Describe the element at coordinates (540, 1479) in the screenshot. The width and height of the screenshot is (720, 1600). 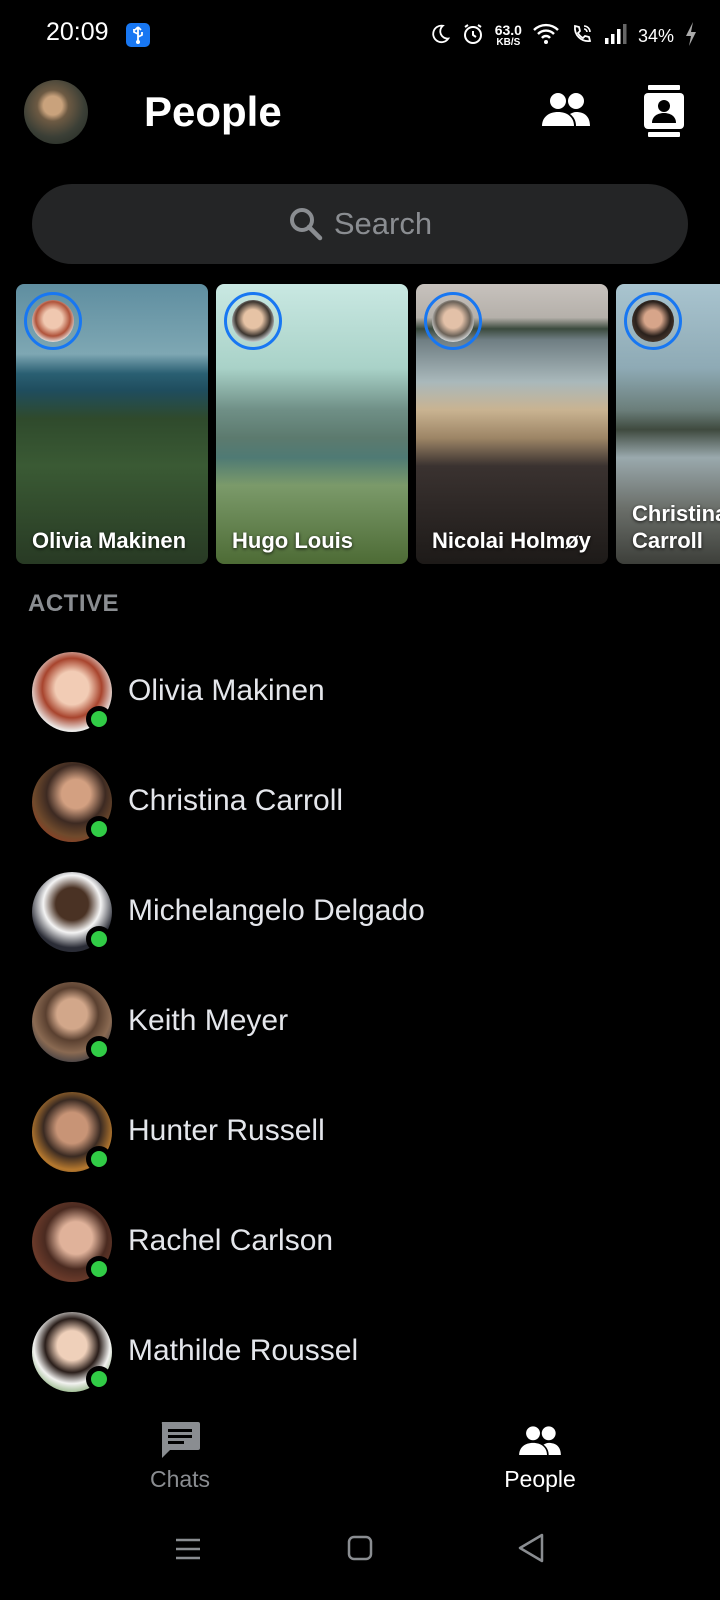
I see `tab-people-label: People` at that location.